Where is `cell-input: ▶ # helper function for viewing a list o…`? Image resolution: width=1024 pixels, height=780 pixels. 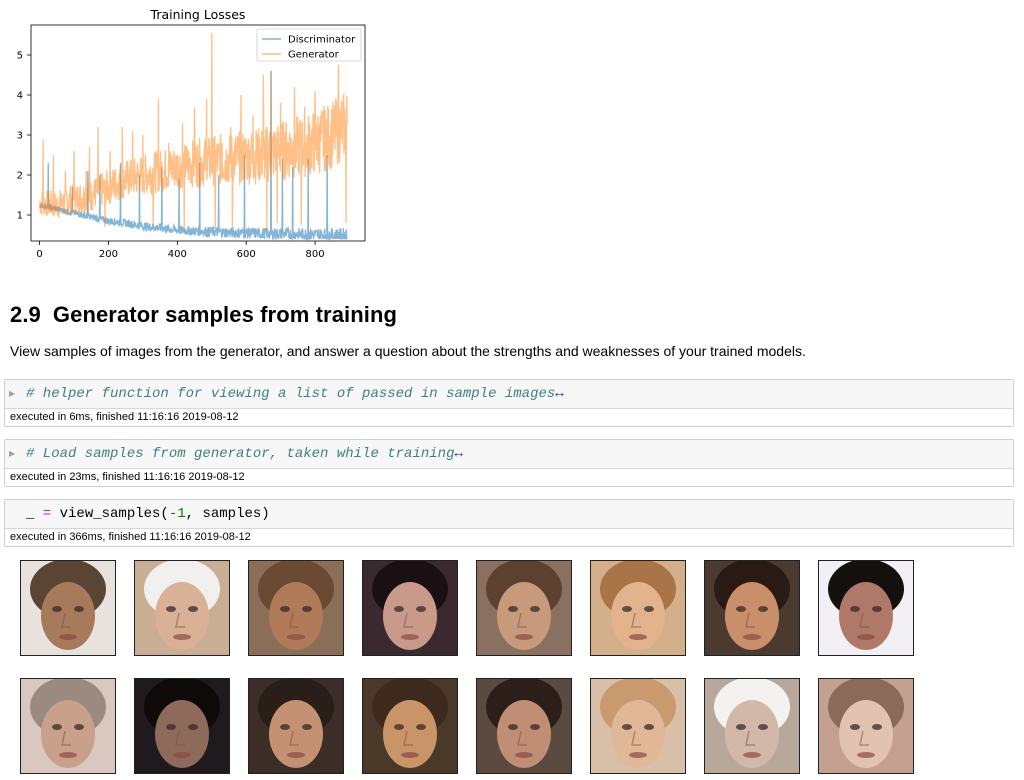 cell-input: ▶ # helper function for viewing a list o… is located at coordinates (509, 394).